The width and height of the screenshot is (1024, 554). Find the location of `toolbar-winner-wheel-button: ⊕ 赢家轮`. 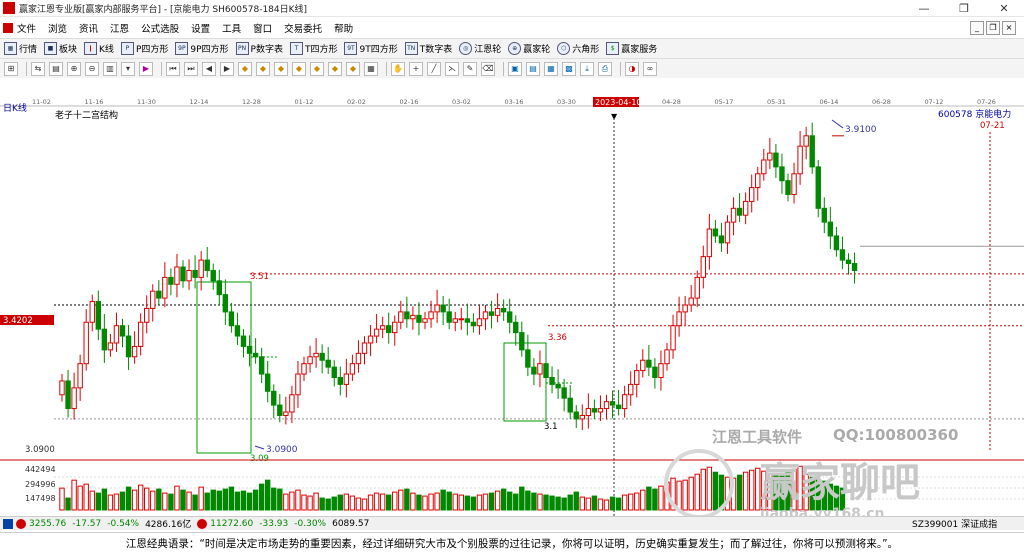

toolbar-winner-wheel-button: ⊕ 赢家轮 is located at coordinates (529, 48).